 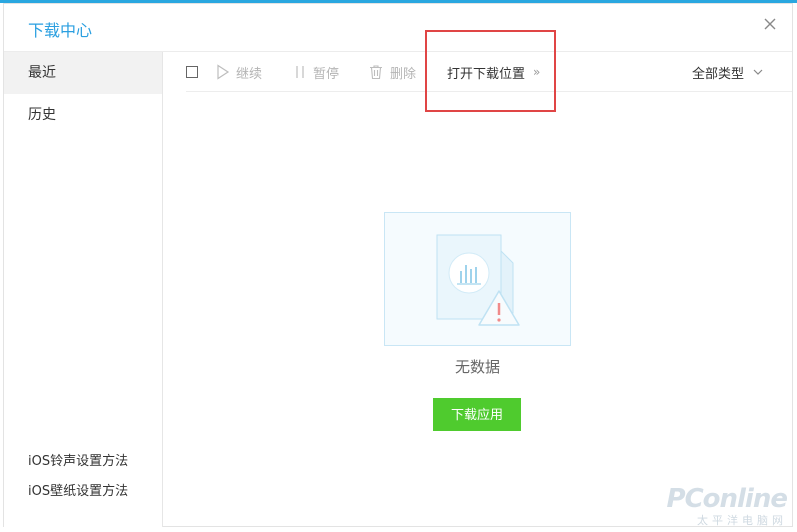 I want to click on toolbar: 继续 暂停 删除 打开下载位置 » 全部类型, so click(x=489, y=72).